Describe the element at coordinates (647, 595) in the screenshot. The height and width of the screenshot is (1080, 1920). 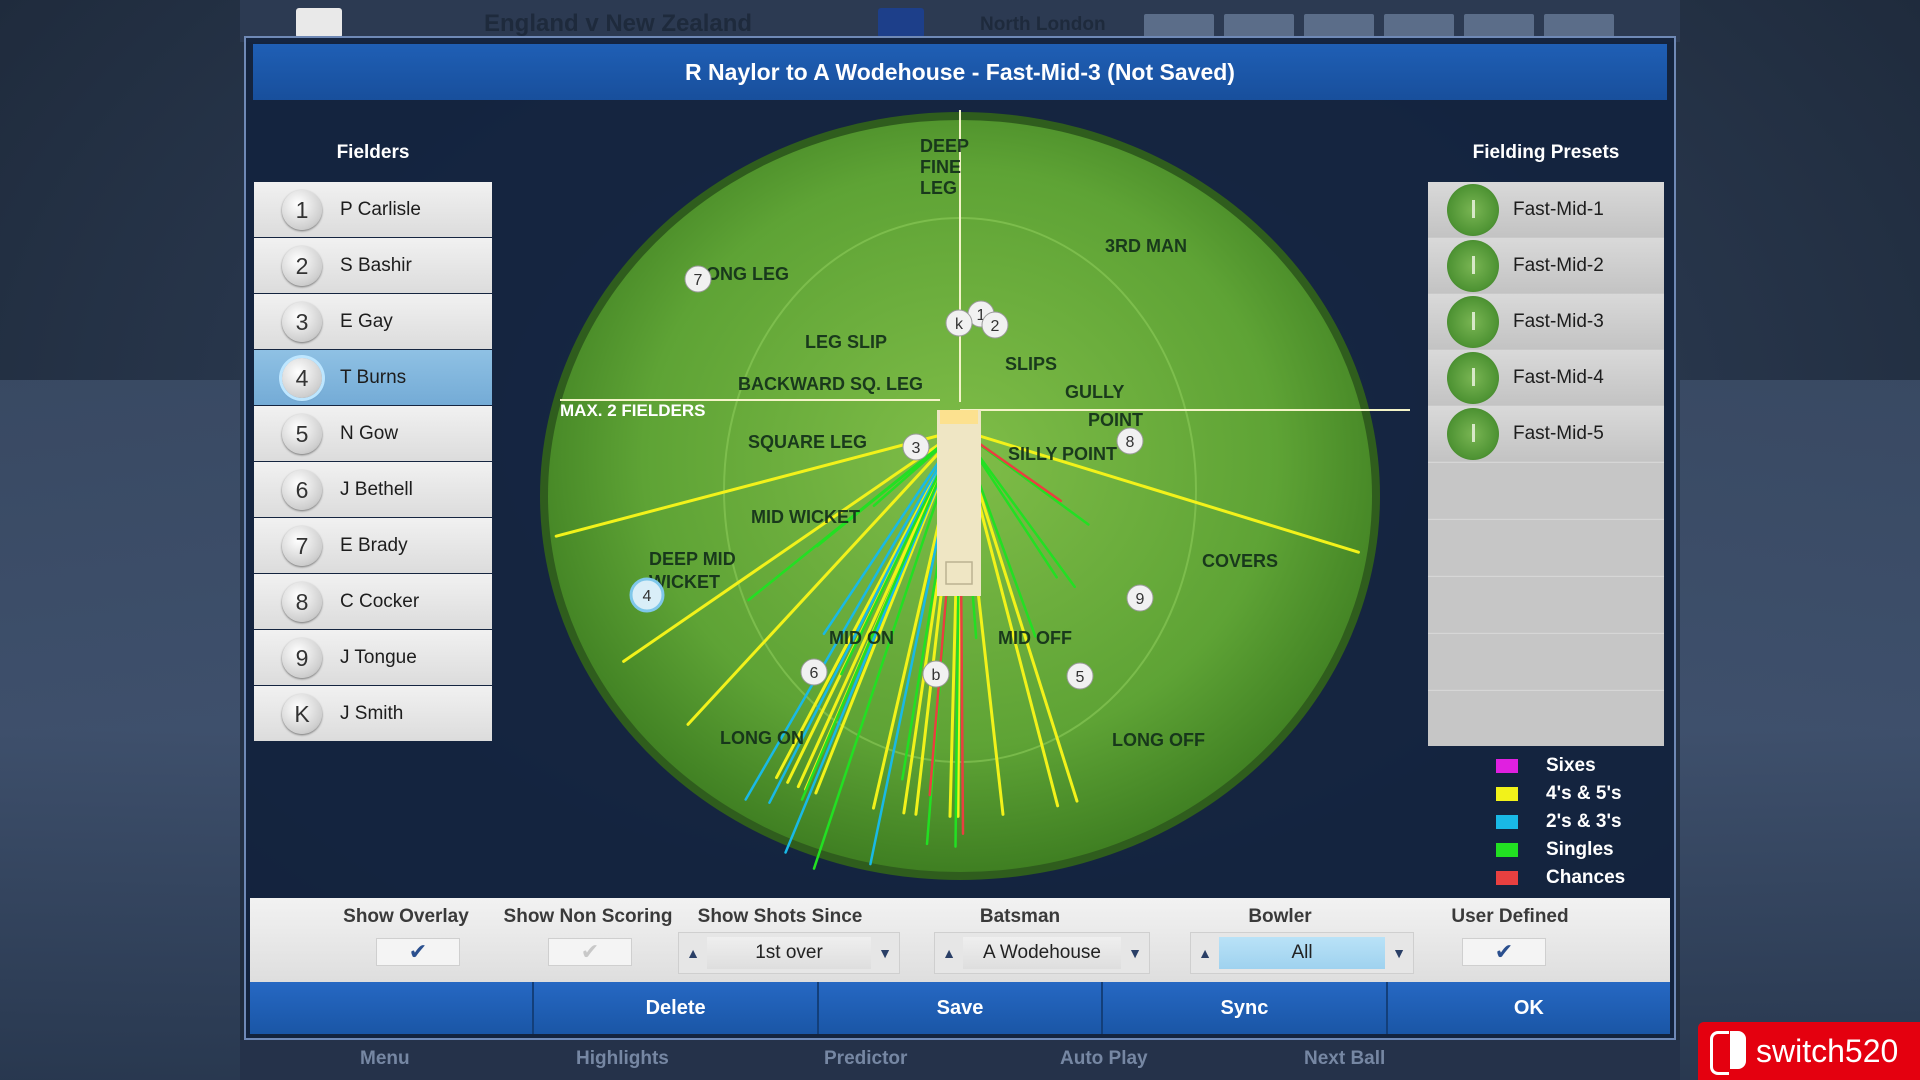
I see `fielder-marker: 4` at that location.